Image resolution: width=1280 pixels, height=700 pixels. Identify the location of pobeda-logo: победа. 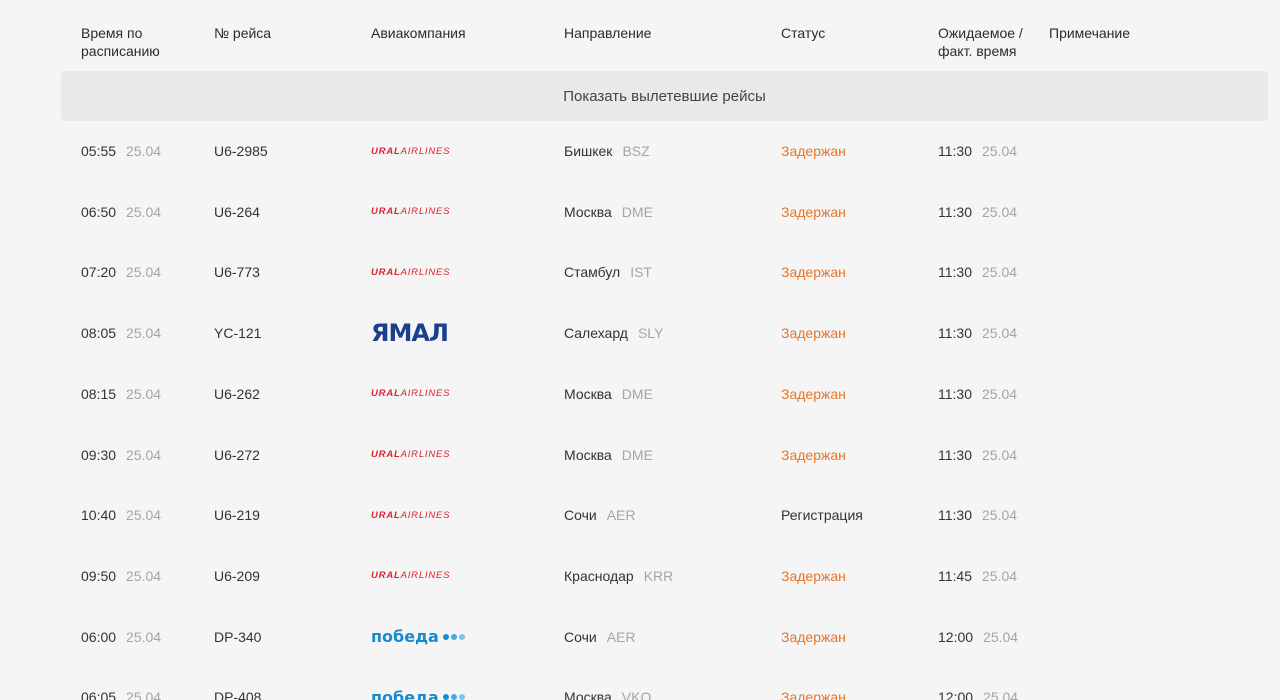
(418, 637).